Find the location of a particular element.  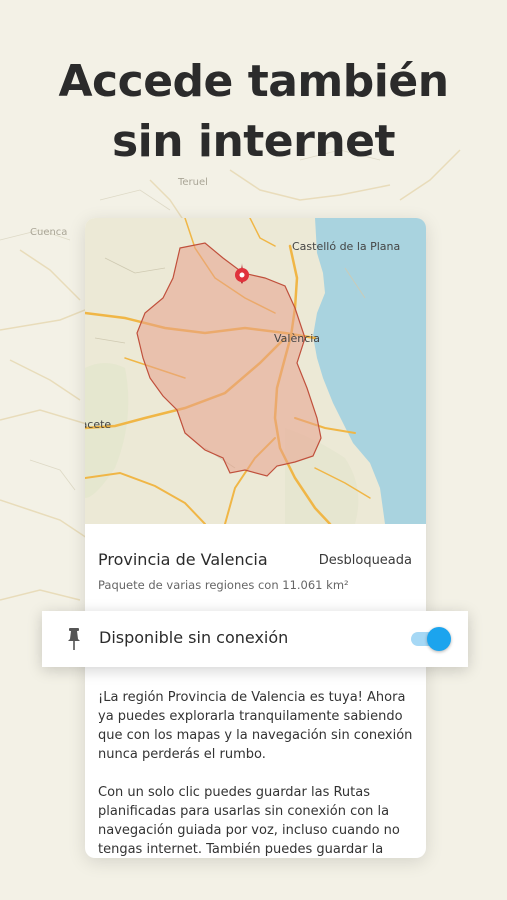

offline-toggle is located at coordinates (430, 639).